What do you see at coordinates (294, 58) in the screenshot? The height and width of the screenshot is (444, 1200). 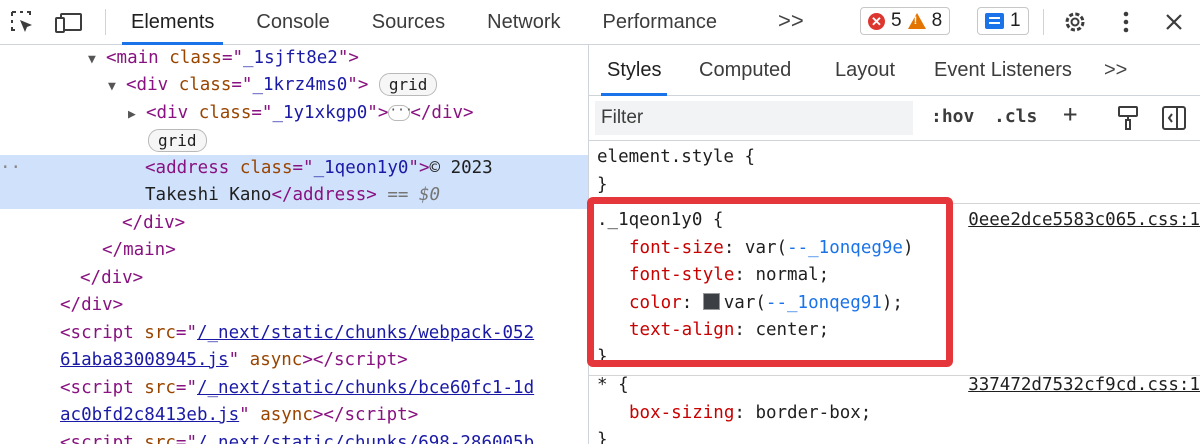 I see `dom-node-main: ▼ <main class="_1sjft8e2">` at bounding box center [294, 58].